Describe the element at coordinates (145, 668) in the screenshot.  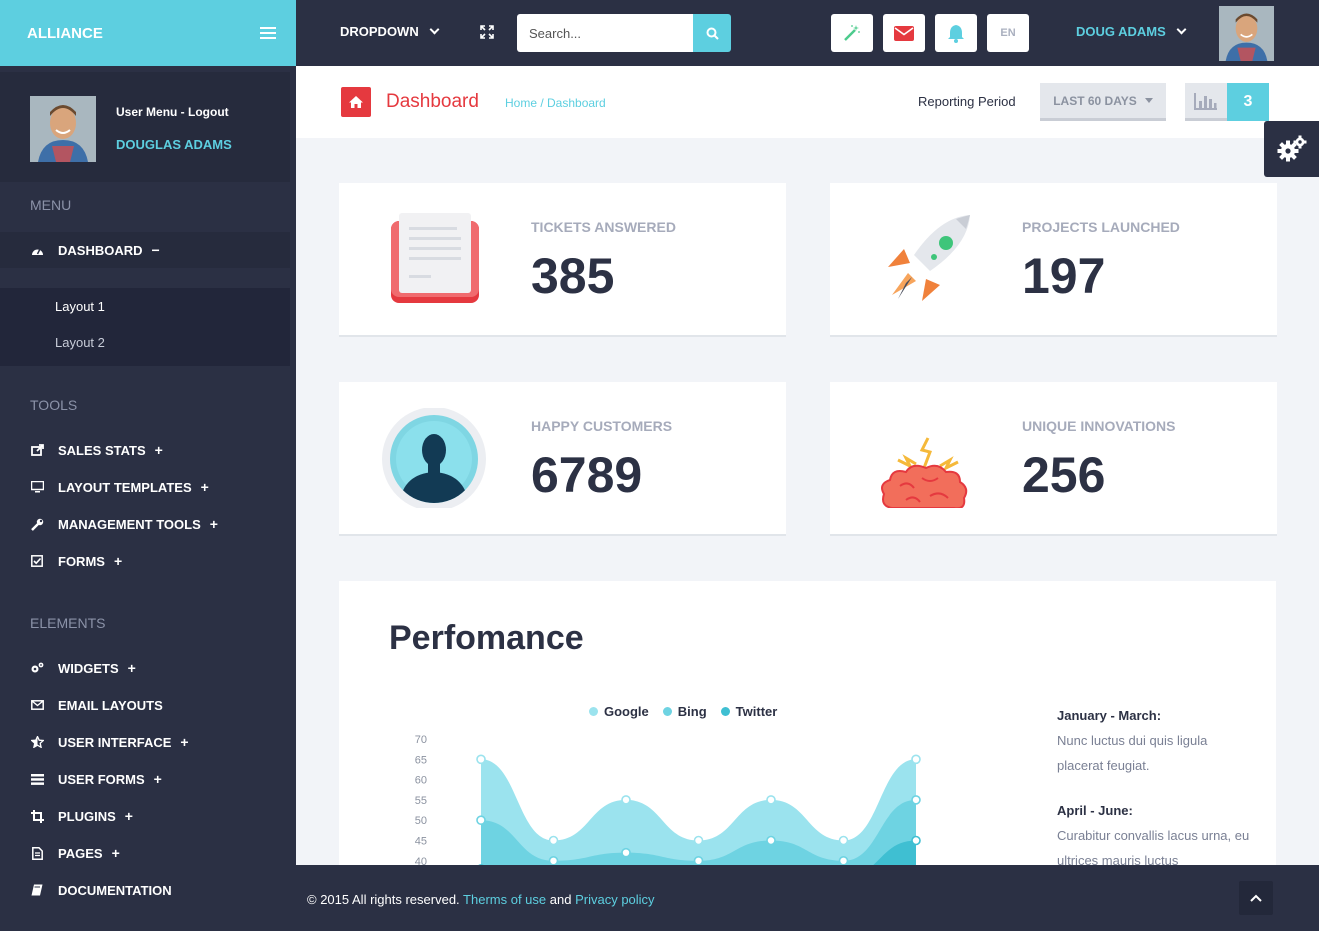
I see `sidebar-item-widgets: WIDGETS +` at that location.